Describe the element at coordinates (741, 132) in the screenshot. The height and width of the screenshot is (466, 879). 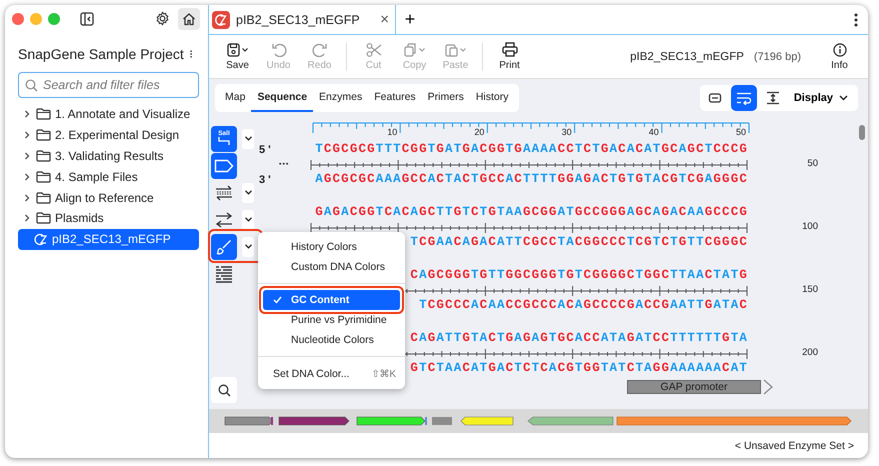
I see `ruler-number: 50` at that location.